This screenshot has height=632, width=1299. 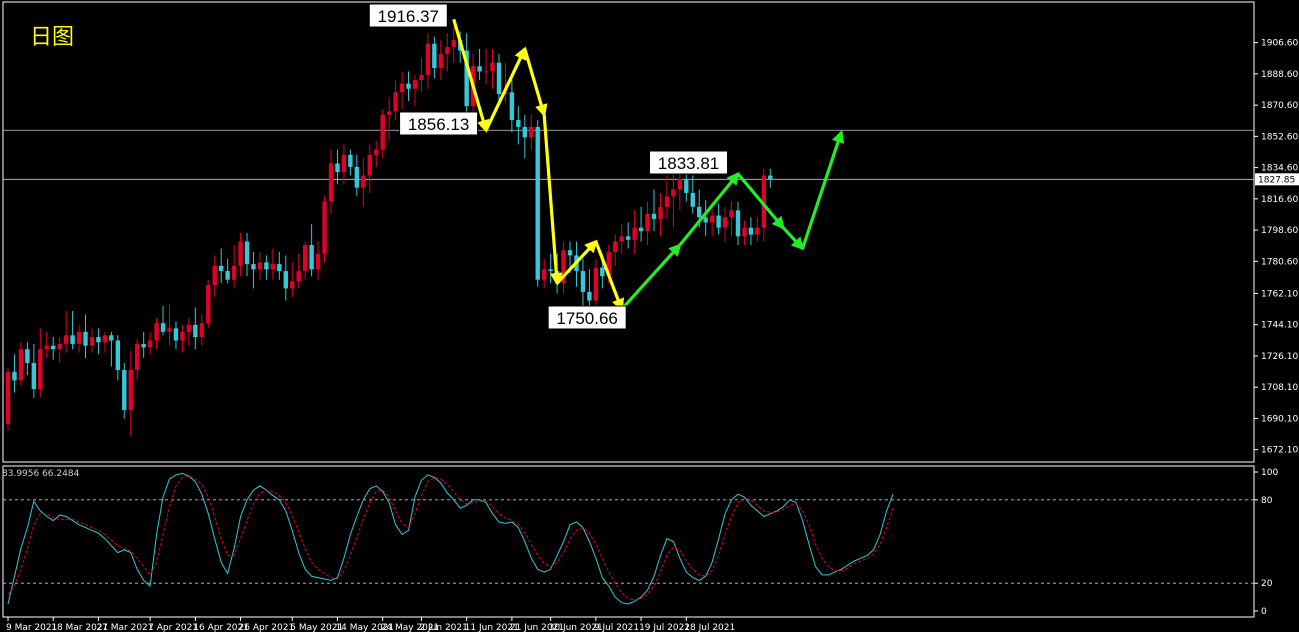 What do you see at coordinates (443, 627) in the screenshot?
I see `date-tick-label: 2 Jun 2021` at bounding box center [443, 627].